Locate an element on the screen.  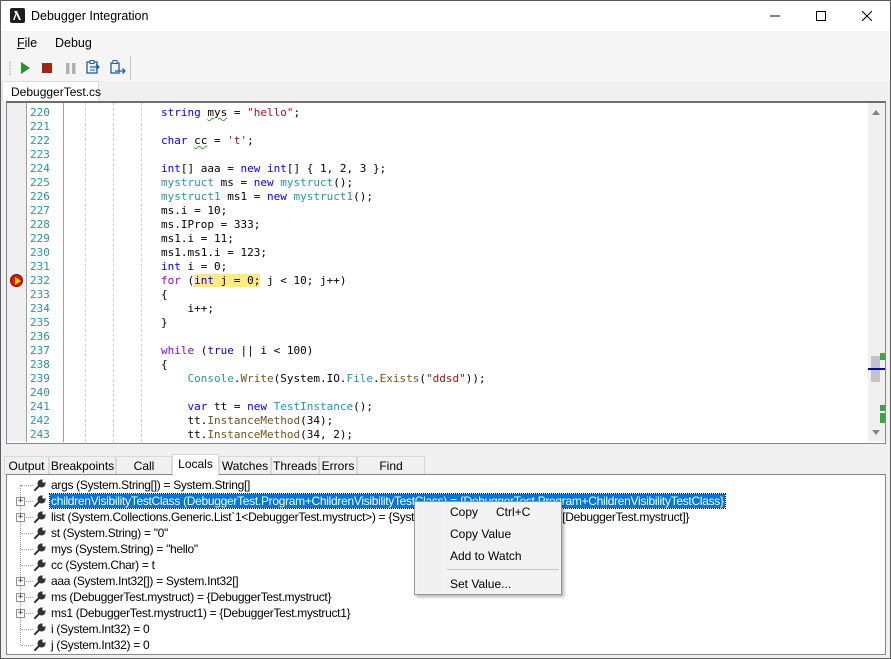
scroll-down-icon is located at coordinates (876, 432).